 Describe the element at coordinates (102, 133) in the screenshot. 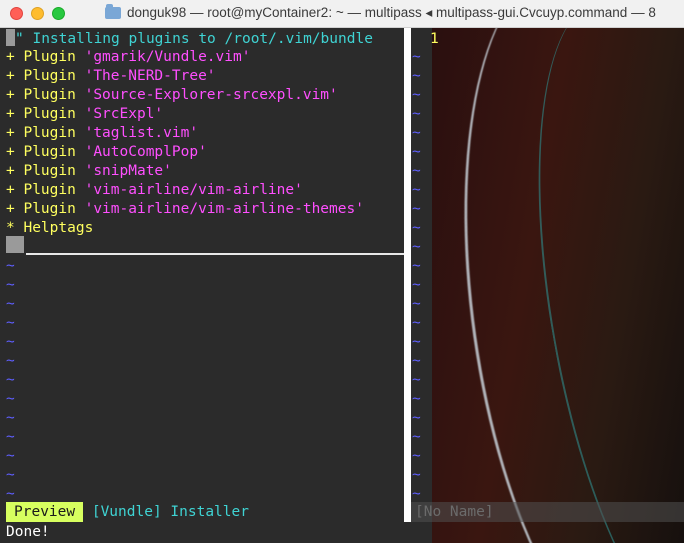

I see `plugin-line: + Plugin 'taglist.vim'` at that location.